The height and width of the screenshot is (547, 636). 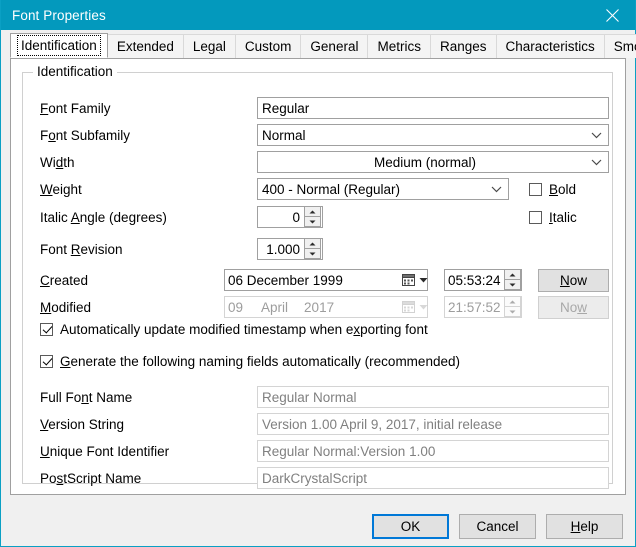 I want to click on ok-button: OK, so click(x=410, y=526).